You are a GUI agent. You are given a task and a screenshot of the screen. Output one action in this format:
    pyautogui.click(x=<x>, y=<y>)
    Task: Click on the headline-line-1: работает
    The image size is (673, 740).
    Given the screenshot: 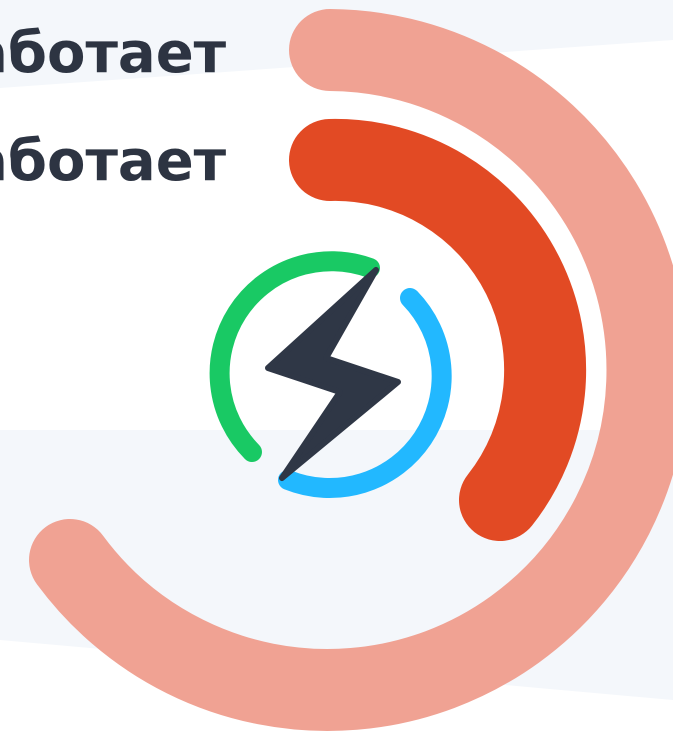 What is the action you would take?
    pyautogui.click(x=113, y=53)
    